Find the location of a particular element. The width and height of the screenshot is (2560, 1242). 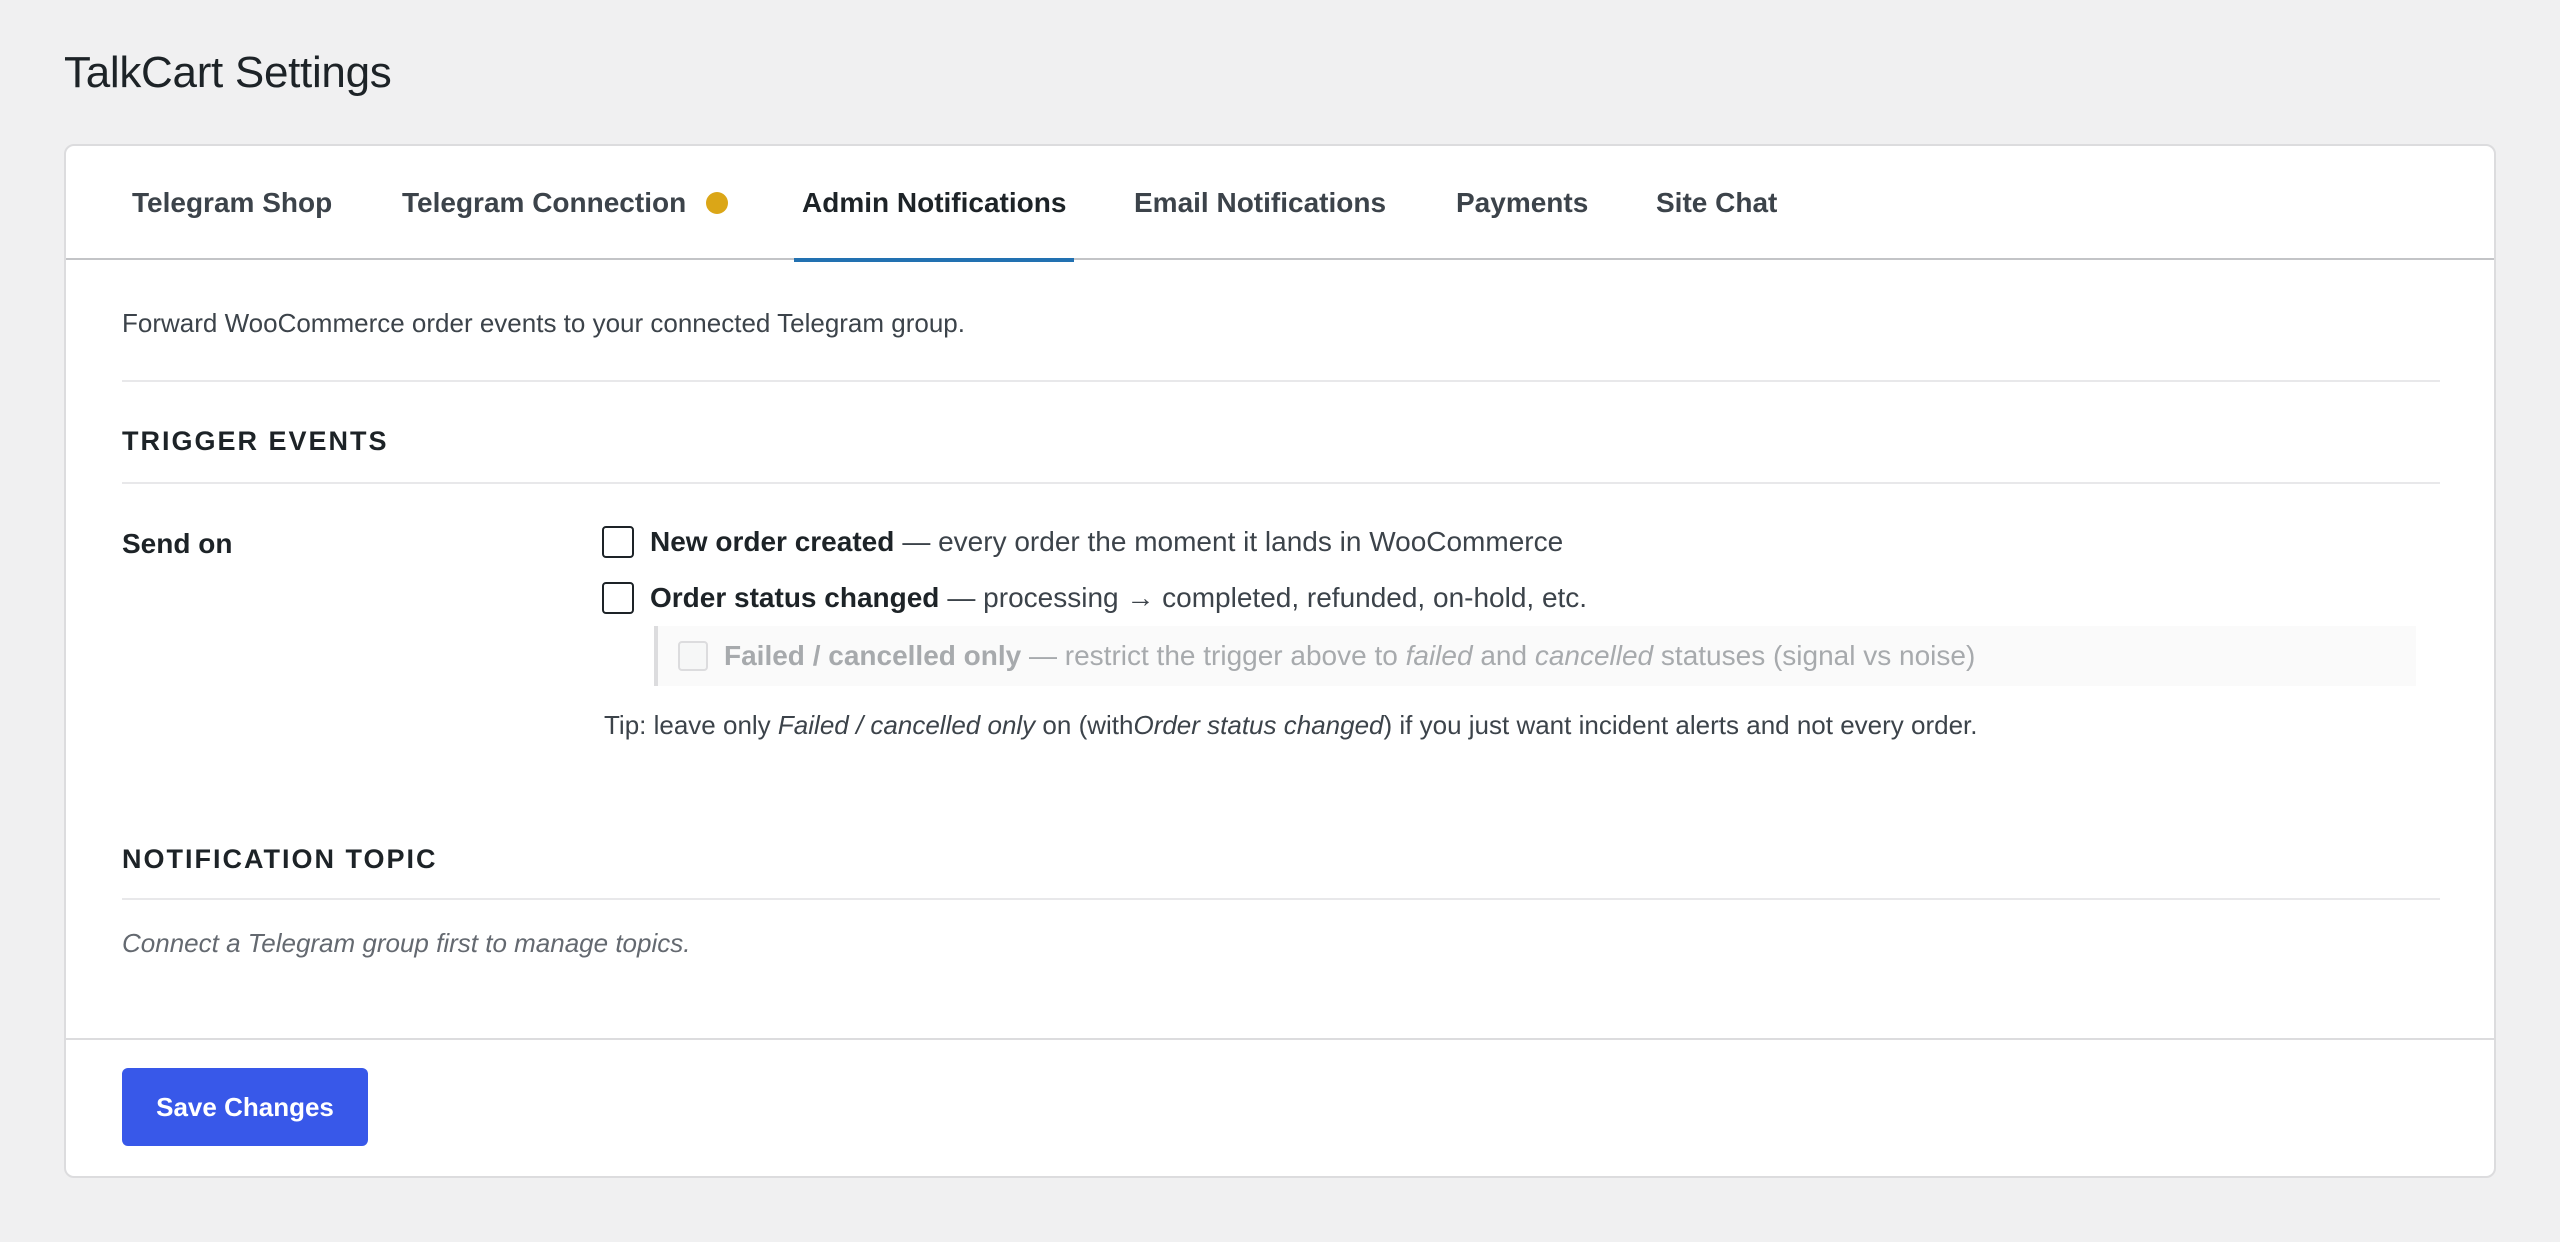

tab-email-notifications: Email Notifications is located at coordinates (1260, 203).